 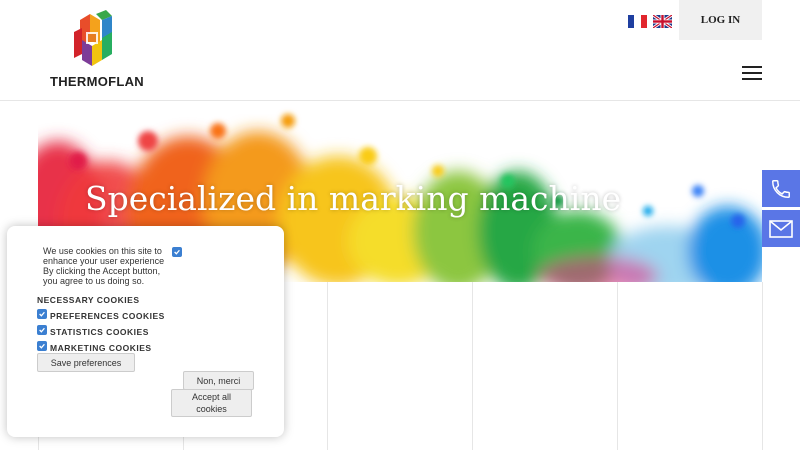 What do you see at coordinates (662, 21) in the screenshot?
I see `uk-flag-icon` at bounding box center [662, 21].